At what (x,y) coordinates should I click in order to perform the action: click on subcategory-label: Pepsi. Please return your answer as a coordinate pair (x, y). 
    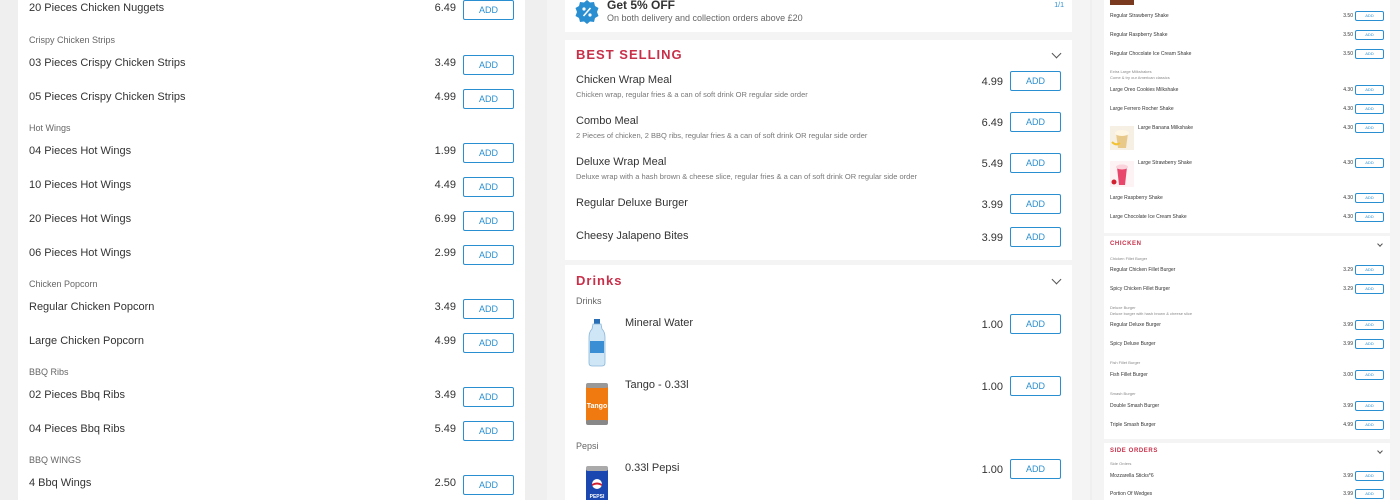
    Looking at the image, I should click on (587, 446).